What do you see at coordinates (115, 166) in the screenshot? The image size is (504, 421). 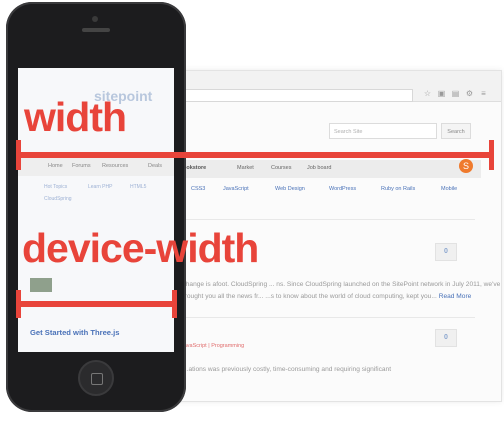 I see `nav-item-resources: Resources` at bounding box center [115, 166].